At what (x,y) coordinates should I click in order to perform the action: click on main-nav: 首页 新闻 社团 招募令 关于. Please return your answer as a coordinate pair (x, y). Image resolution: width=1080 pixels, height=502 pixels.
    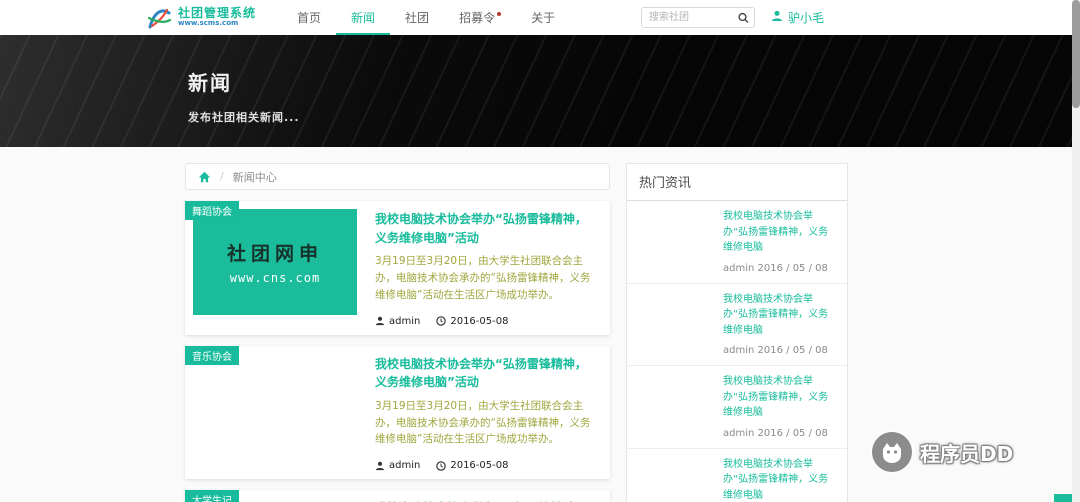
    Looking at the image, I should click on (426, 17).